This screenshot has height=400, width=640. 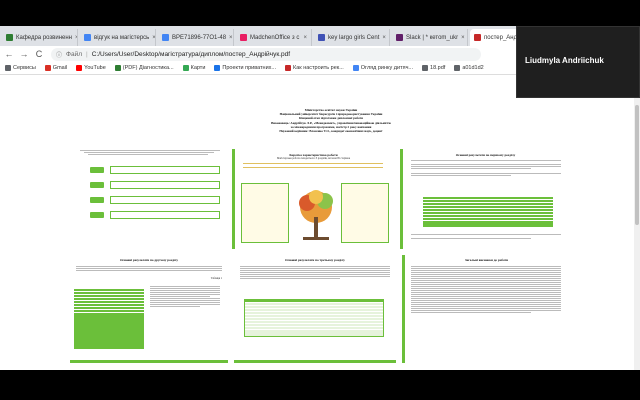 I want to click on panel-title: Основні результати по першому розділу, so click(x=485, y=155).